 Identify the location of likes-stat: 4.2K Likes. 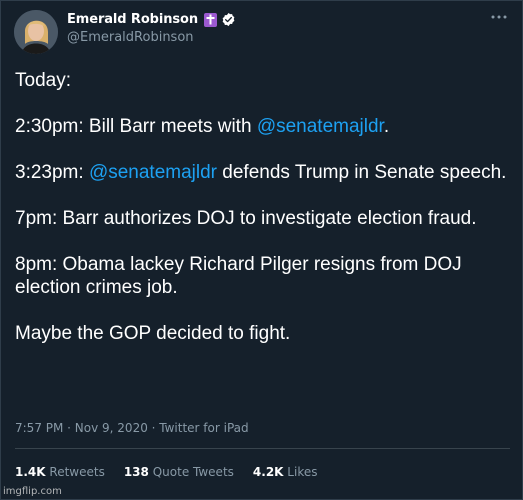
(285, 472).